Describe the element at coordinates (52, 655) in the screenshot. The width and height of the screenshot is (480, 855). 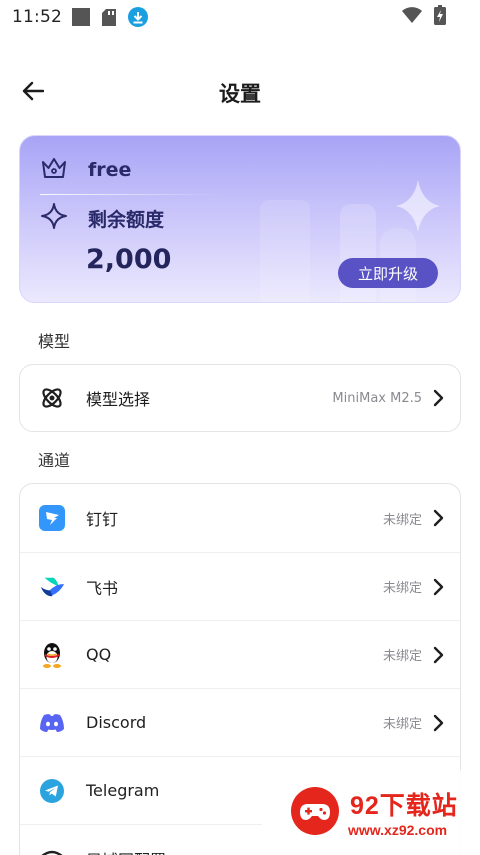
I see `qq-icon` at that location.